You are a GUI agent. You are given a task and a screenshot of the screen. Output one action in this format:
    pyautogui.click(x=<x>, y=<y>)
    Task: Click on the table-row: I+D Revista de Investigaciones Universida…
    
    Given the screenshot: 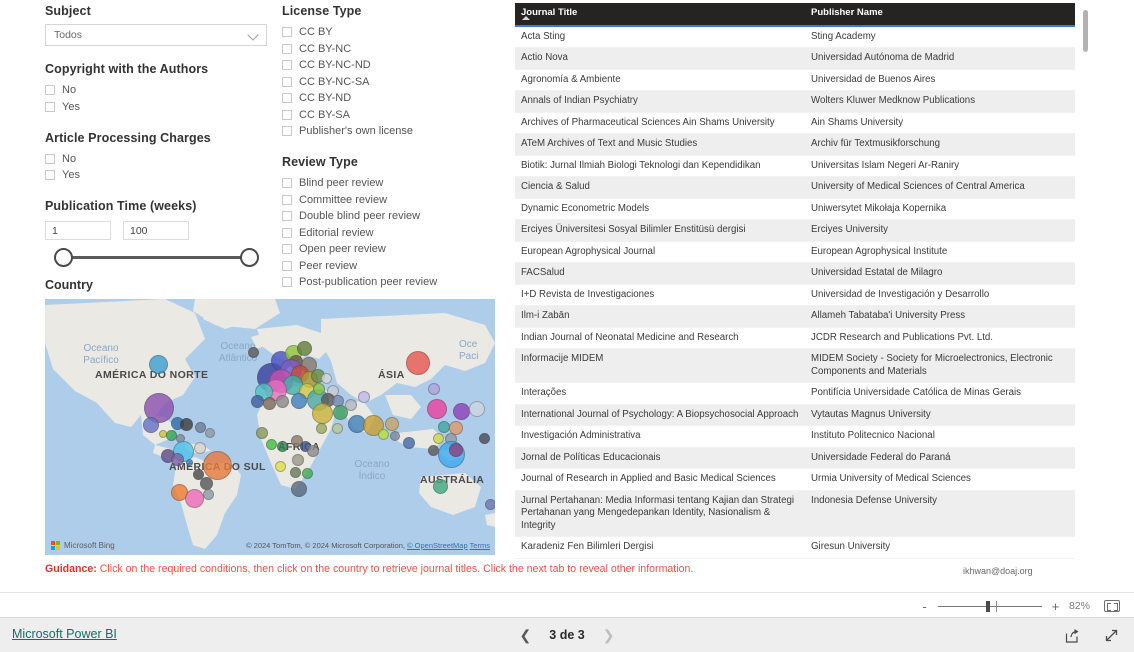 What is the action you would take?
    pyautogui.click(x=795, y=295)
    